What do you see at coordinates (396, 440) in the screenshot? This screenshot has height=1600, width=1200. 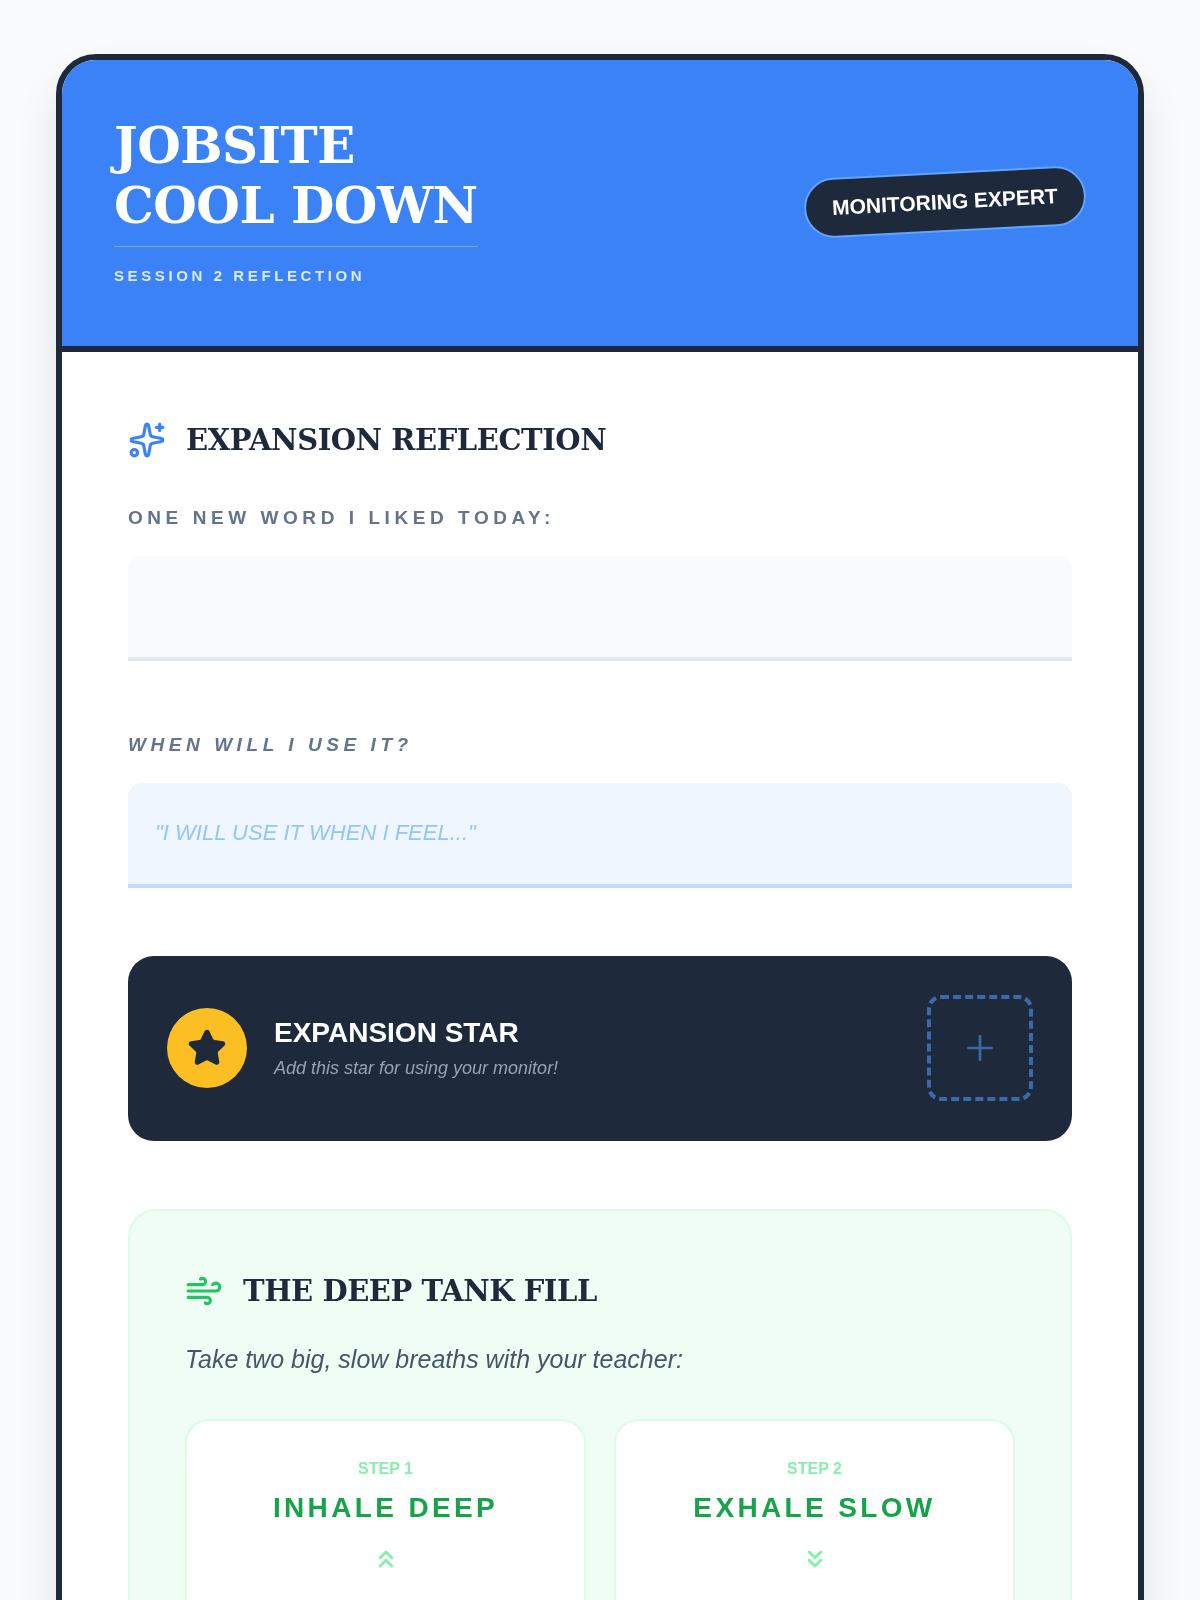 I see `section-heading: EXPANSION REFLECTION` at bounding box center [396, 440].